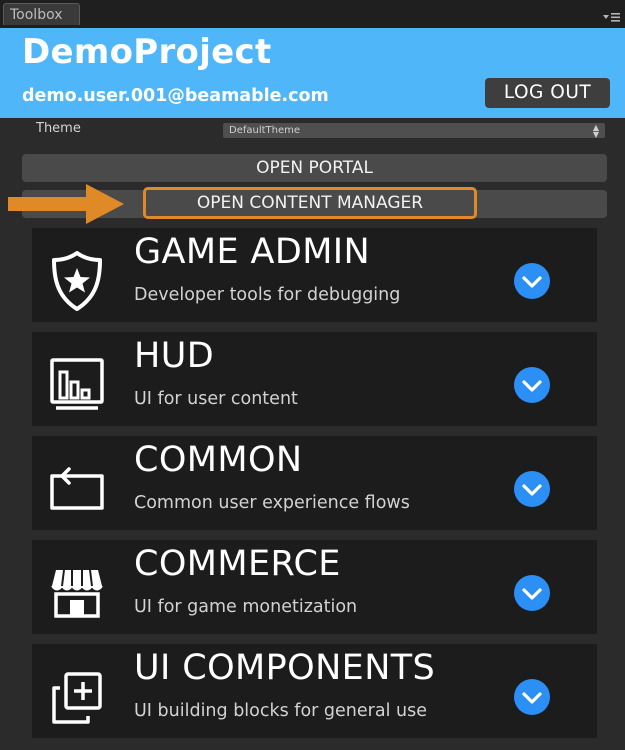 This screenshot has width=625, height=750. What do you see at coordinates (314, 275) in the screenshot?
I see `card-game-admin: GAME ADMIN Developer tools for debugging` at bounding box center [314, 275].